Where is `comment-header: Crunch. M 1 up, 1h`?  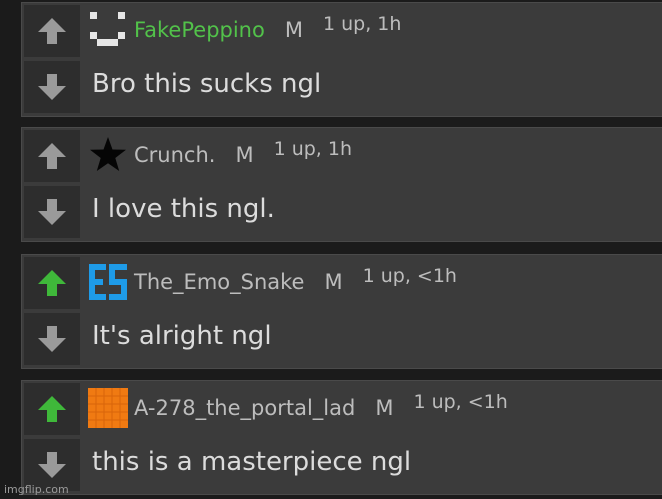 comment-header: Crunch. M 1 up, 1h is located at coordinates (220, 155).